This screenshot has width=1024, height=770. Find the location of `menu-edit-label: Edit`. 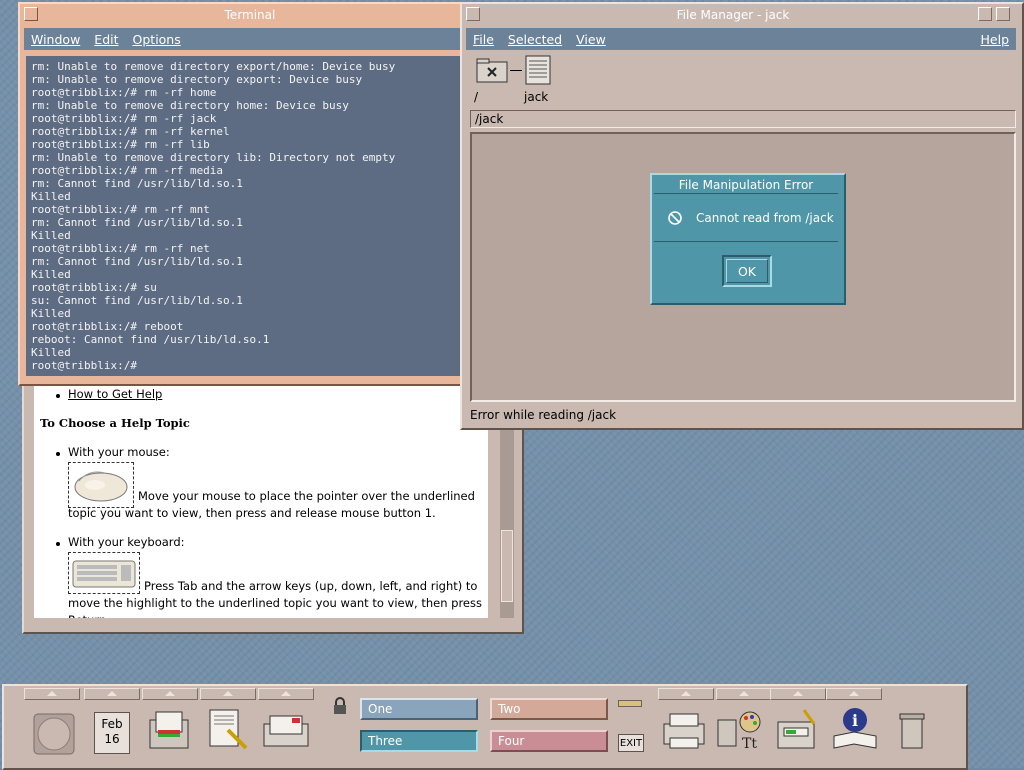

menu-edit-label: Edit is located at coordinates (106, 39).